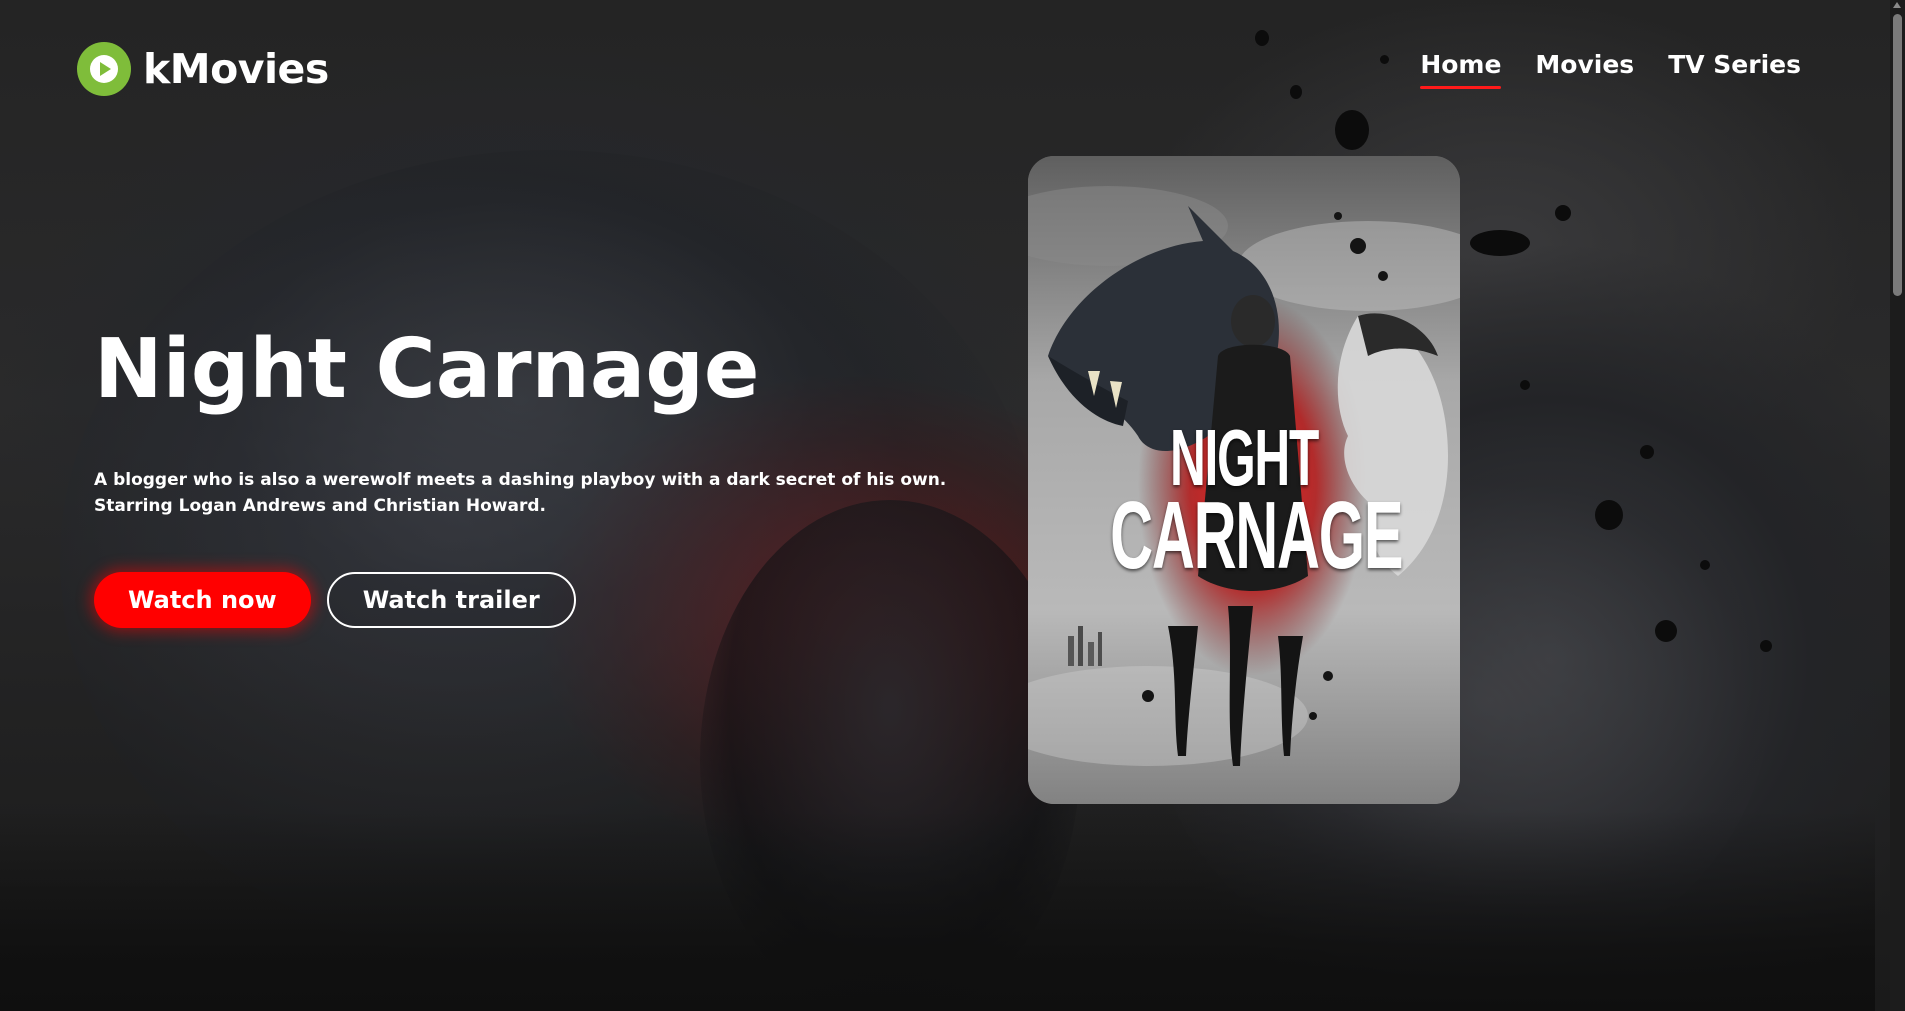 The image size is (1905, 1011). I want to click on scrollbar-thumb, so click(1897, 155).